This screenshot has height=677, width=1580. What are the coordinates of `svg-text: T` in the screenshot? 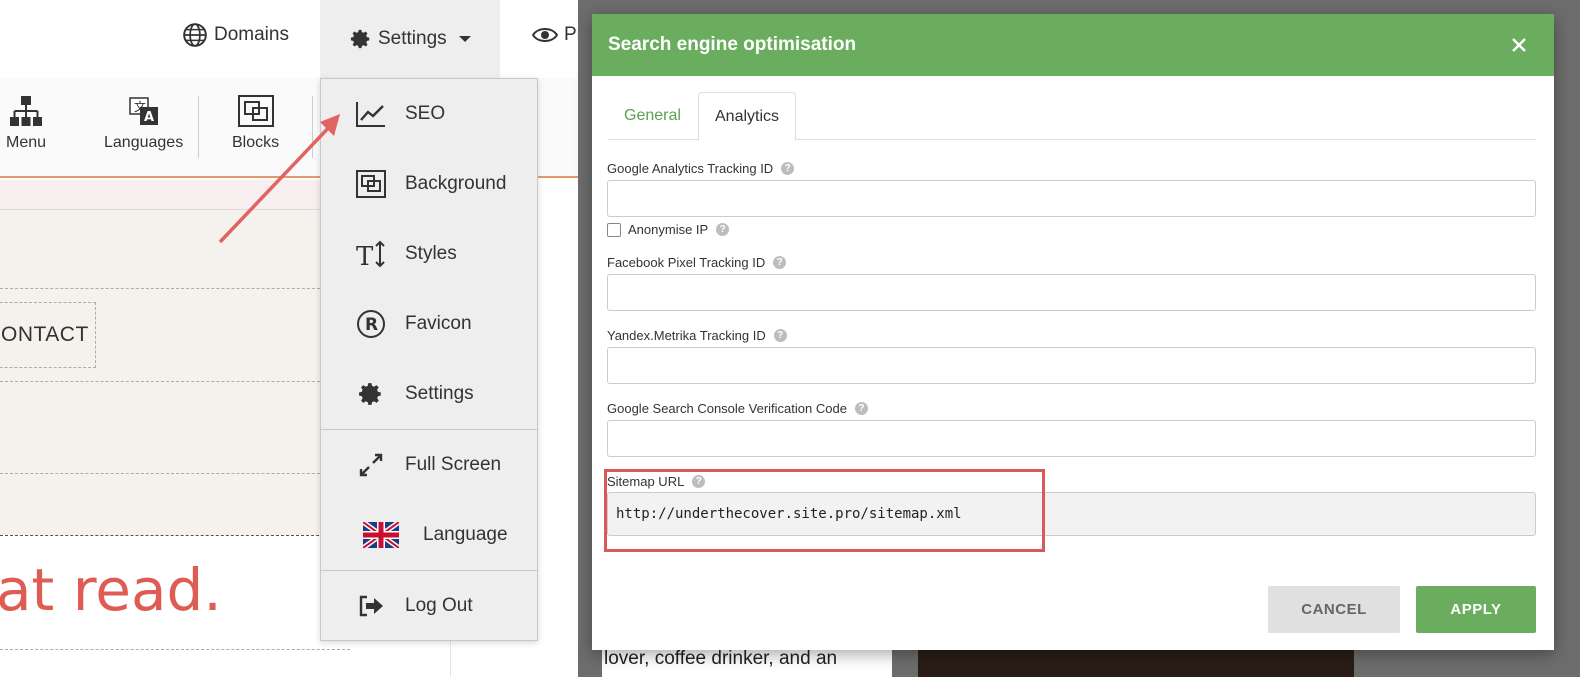 It's located at (365, 255).